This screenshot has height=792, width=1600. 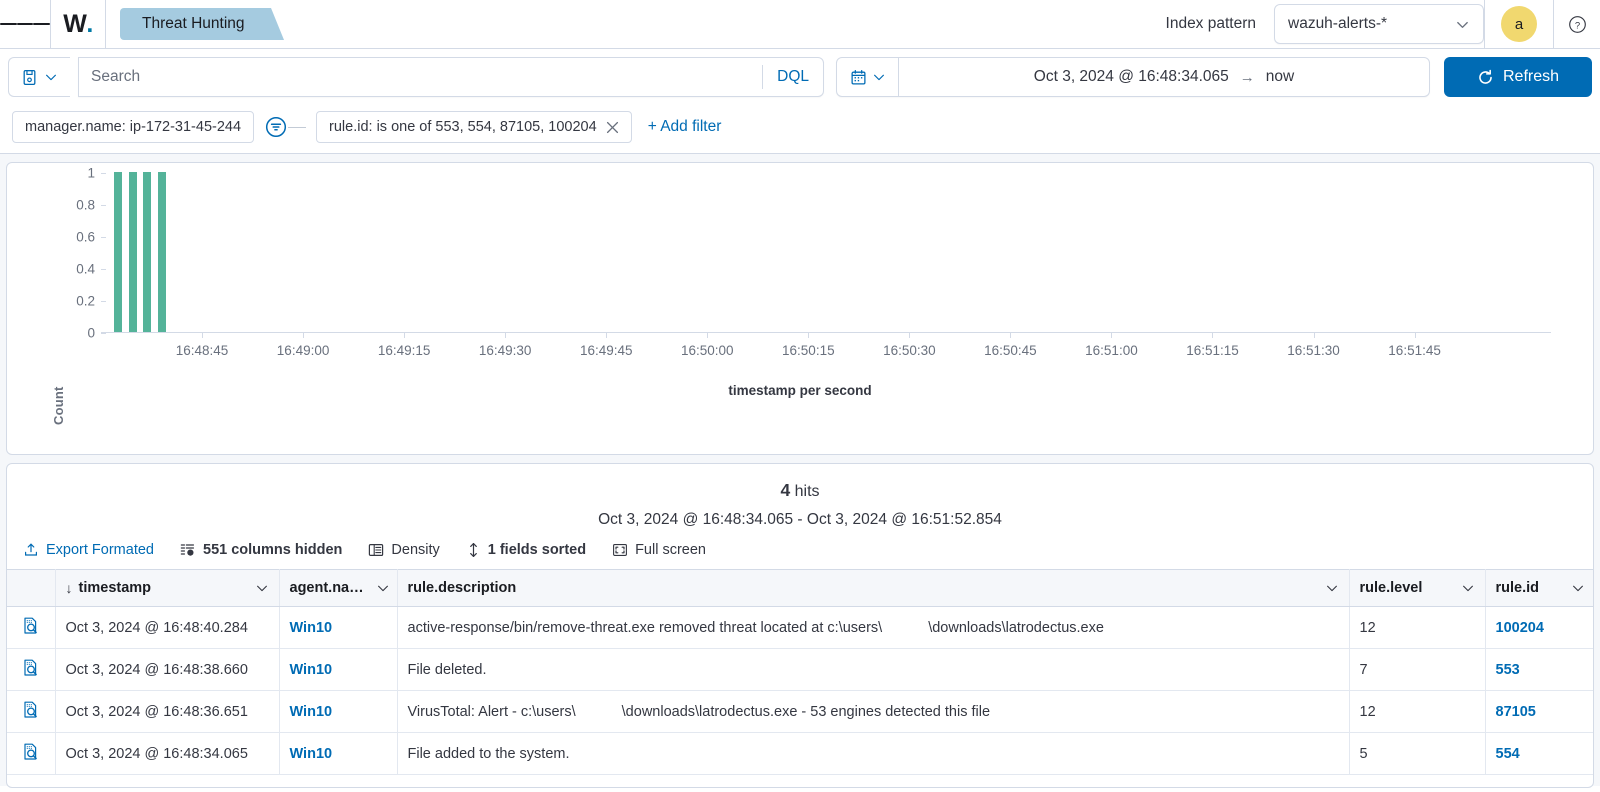 What do you see at coordinates (202, 24) in the screenshot?
I see `app-tab-threat-hunting: Threat Hunting` at bounding box center [202, 24].